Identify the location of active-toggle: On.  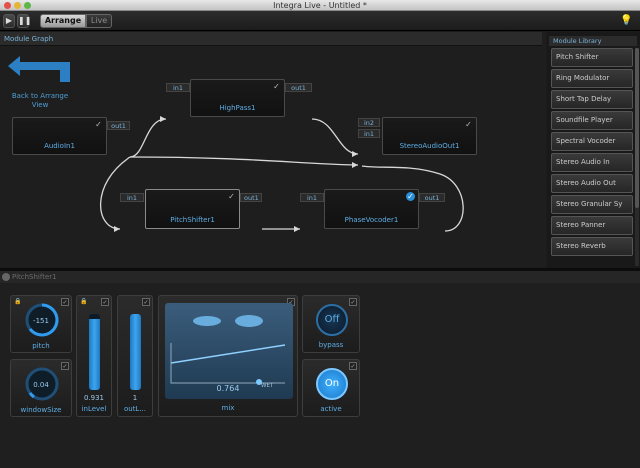
(332, 384).